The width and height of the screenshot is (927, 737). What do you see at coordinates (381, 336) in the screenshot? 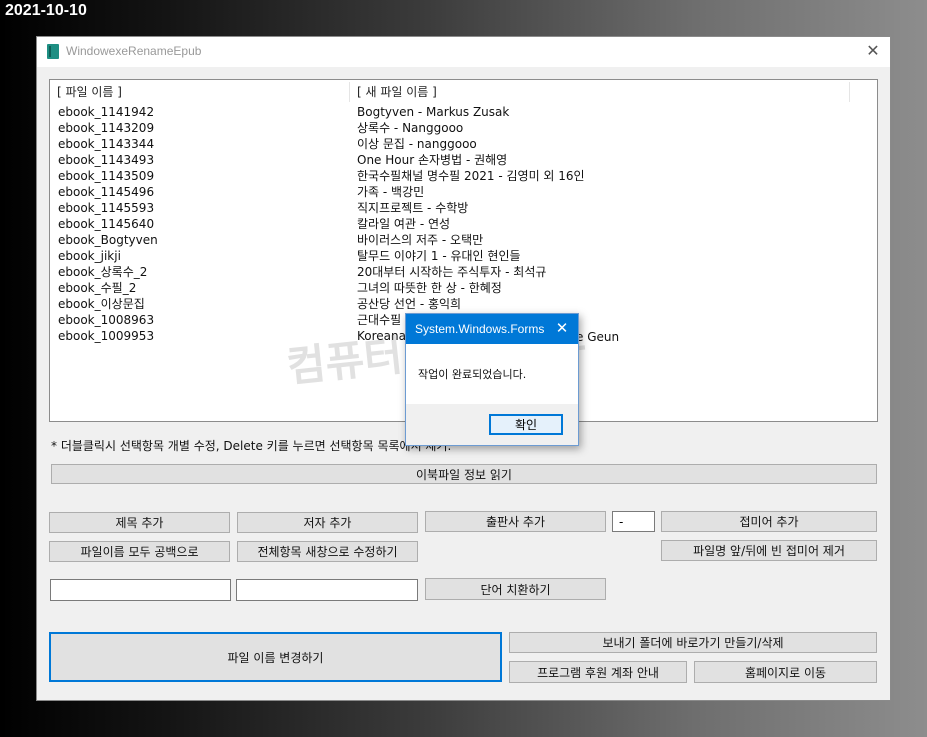
I see `list-item-new-filename: Koreana` at bounding box center [381, 336].